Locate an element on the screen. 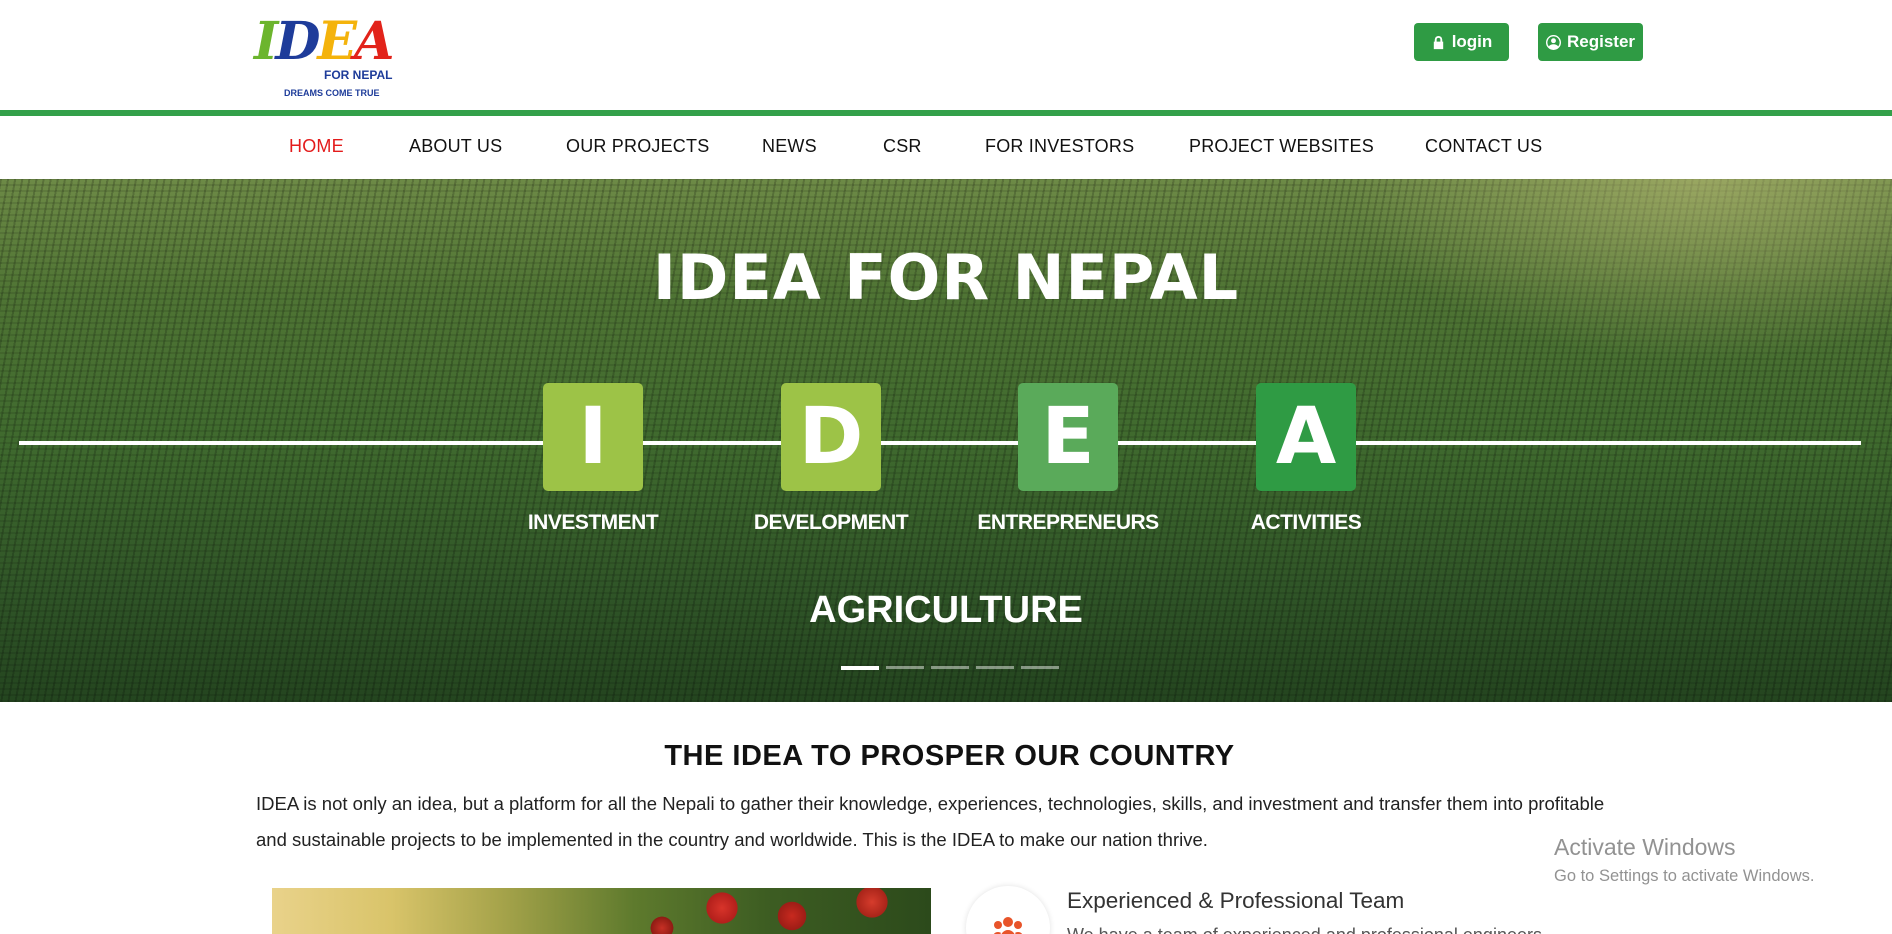  team-icon is located at coordinates (1008, 925).